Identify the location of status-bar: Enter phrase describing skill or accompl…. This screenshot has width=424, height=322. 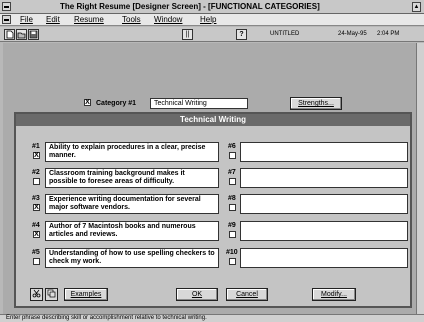
(212, 318).